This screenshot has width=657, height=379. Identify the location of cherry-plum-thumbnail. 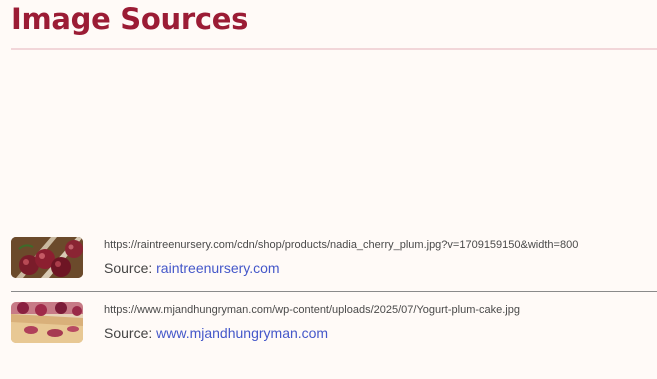
(47, 257).